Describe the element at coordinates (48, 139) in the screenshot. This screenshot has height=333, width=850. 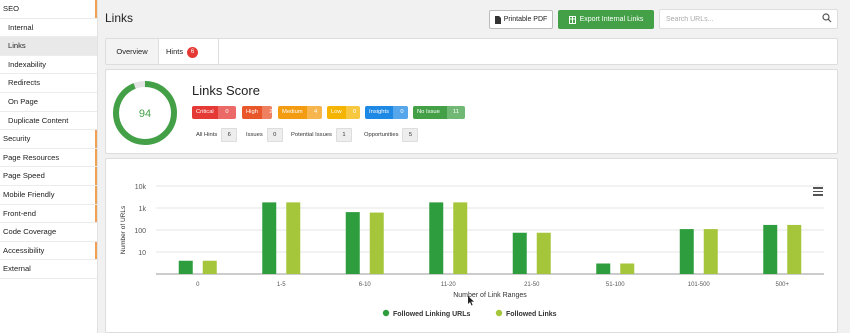
I see `sidebar-item: Security` at that location.